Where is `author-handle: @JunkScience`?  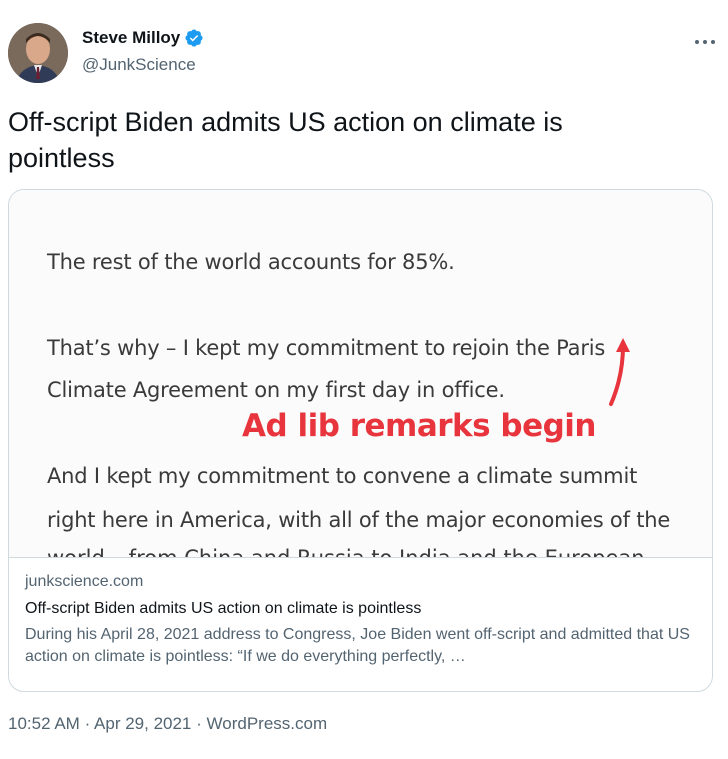
author-handle: @JunkScience is located at coordinates (139, 65).